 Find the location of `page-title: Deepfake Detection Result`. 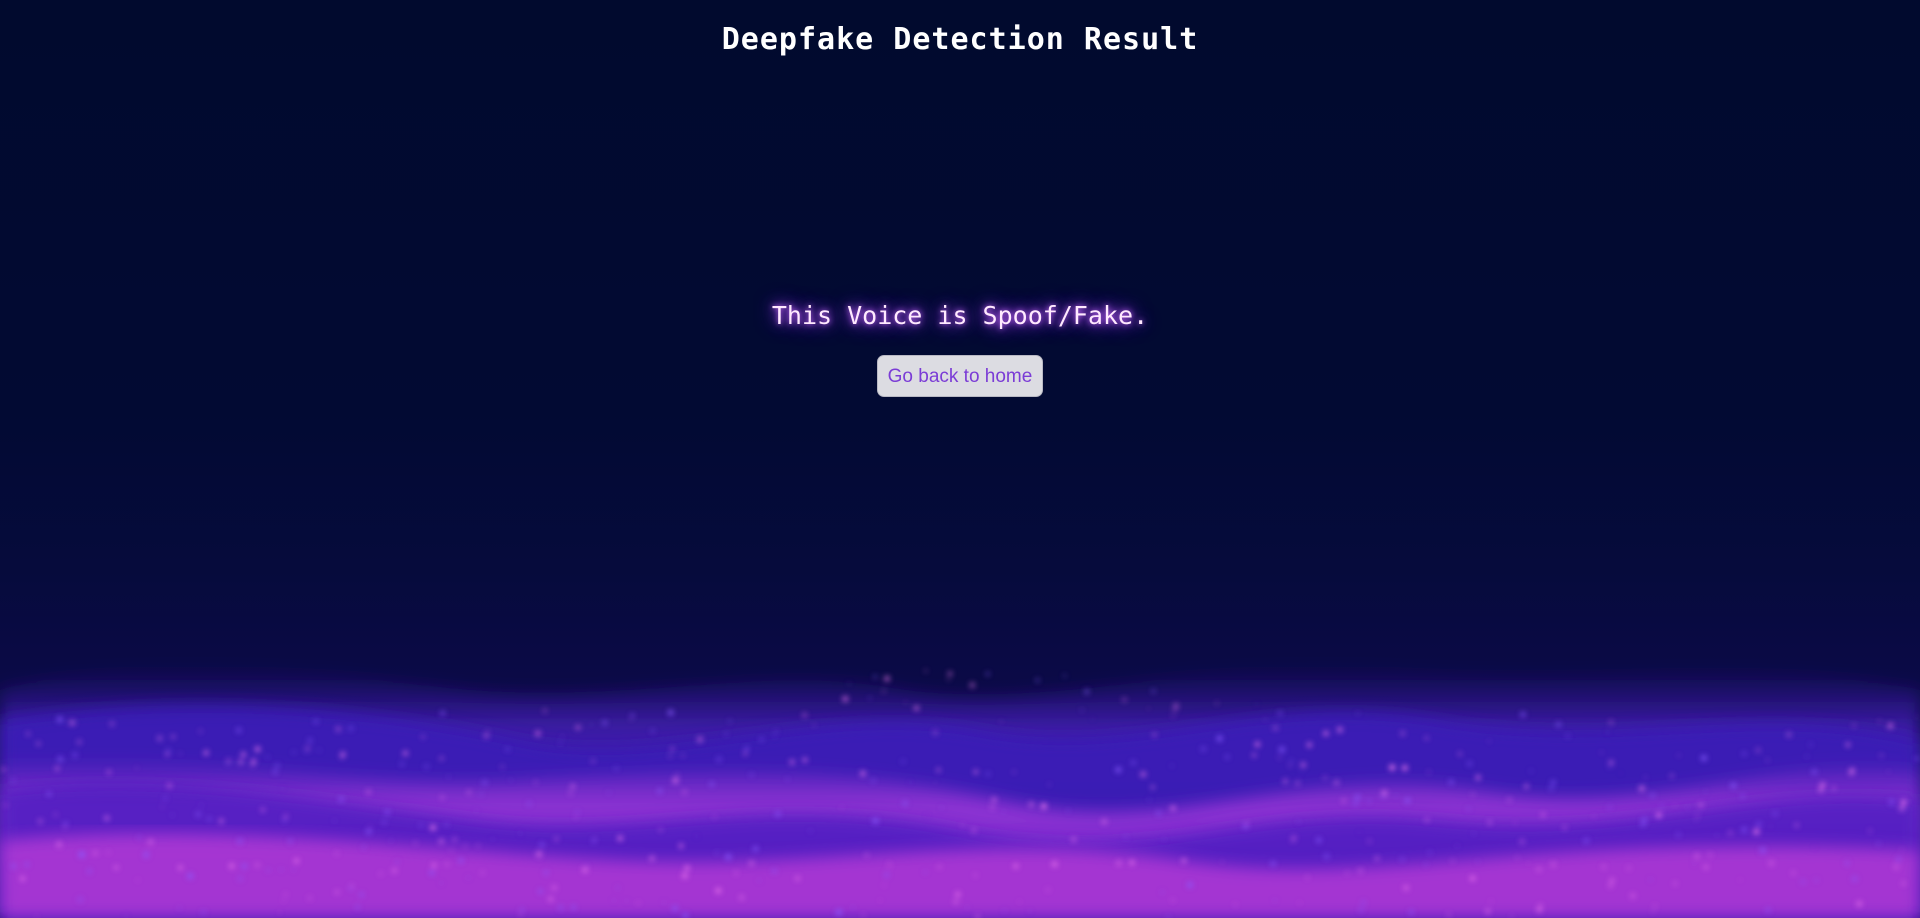

page-title: Deepfake Detection Result is located at coordinates (960, 39).